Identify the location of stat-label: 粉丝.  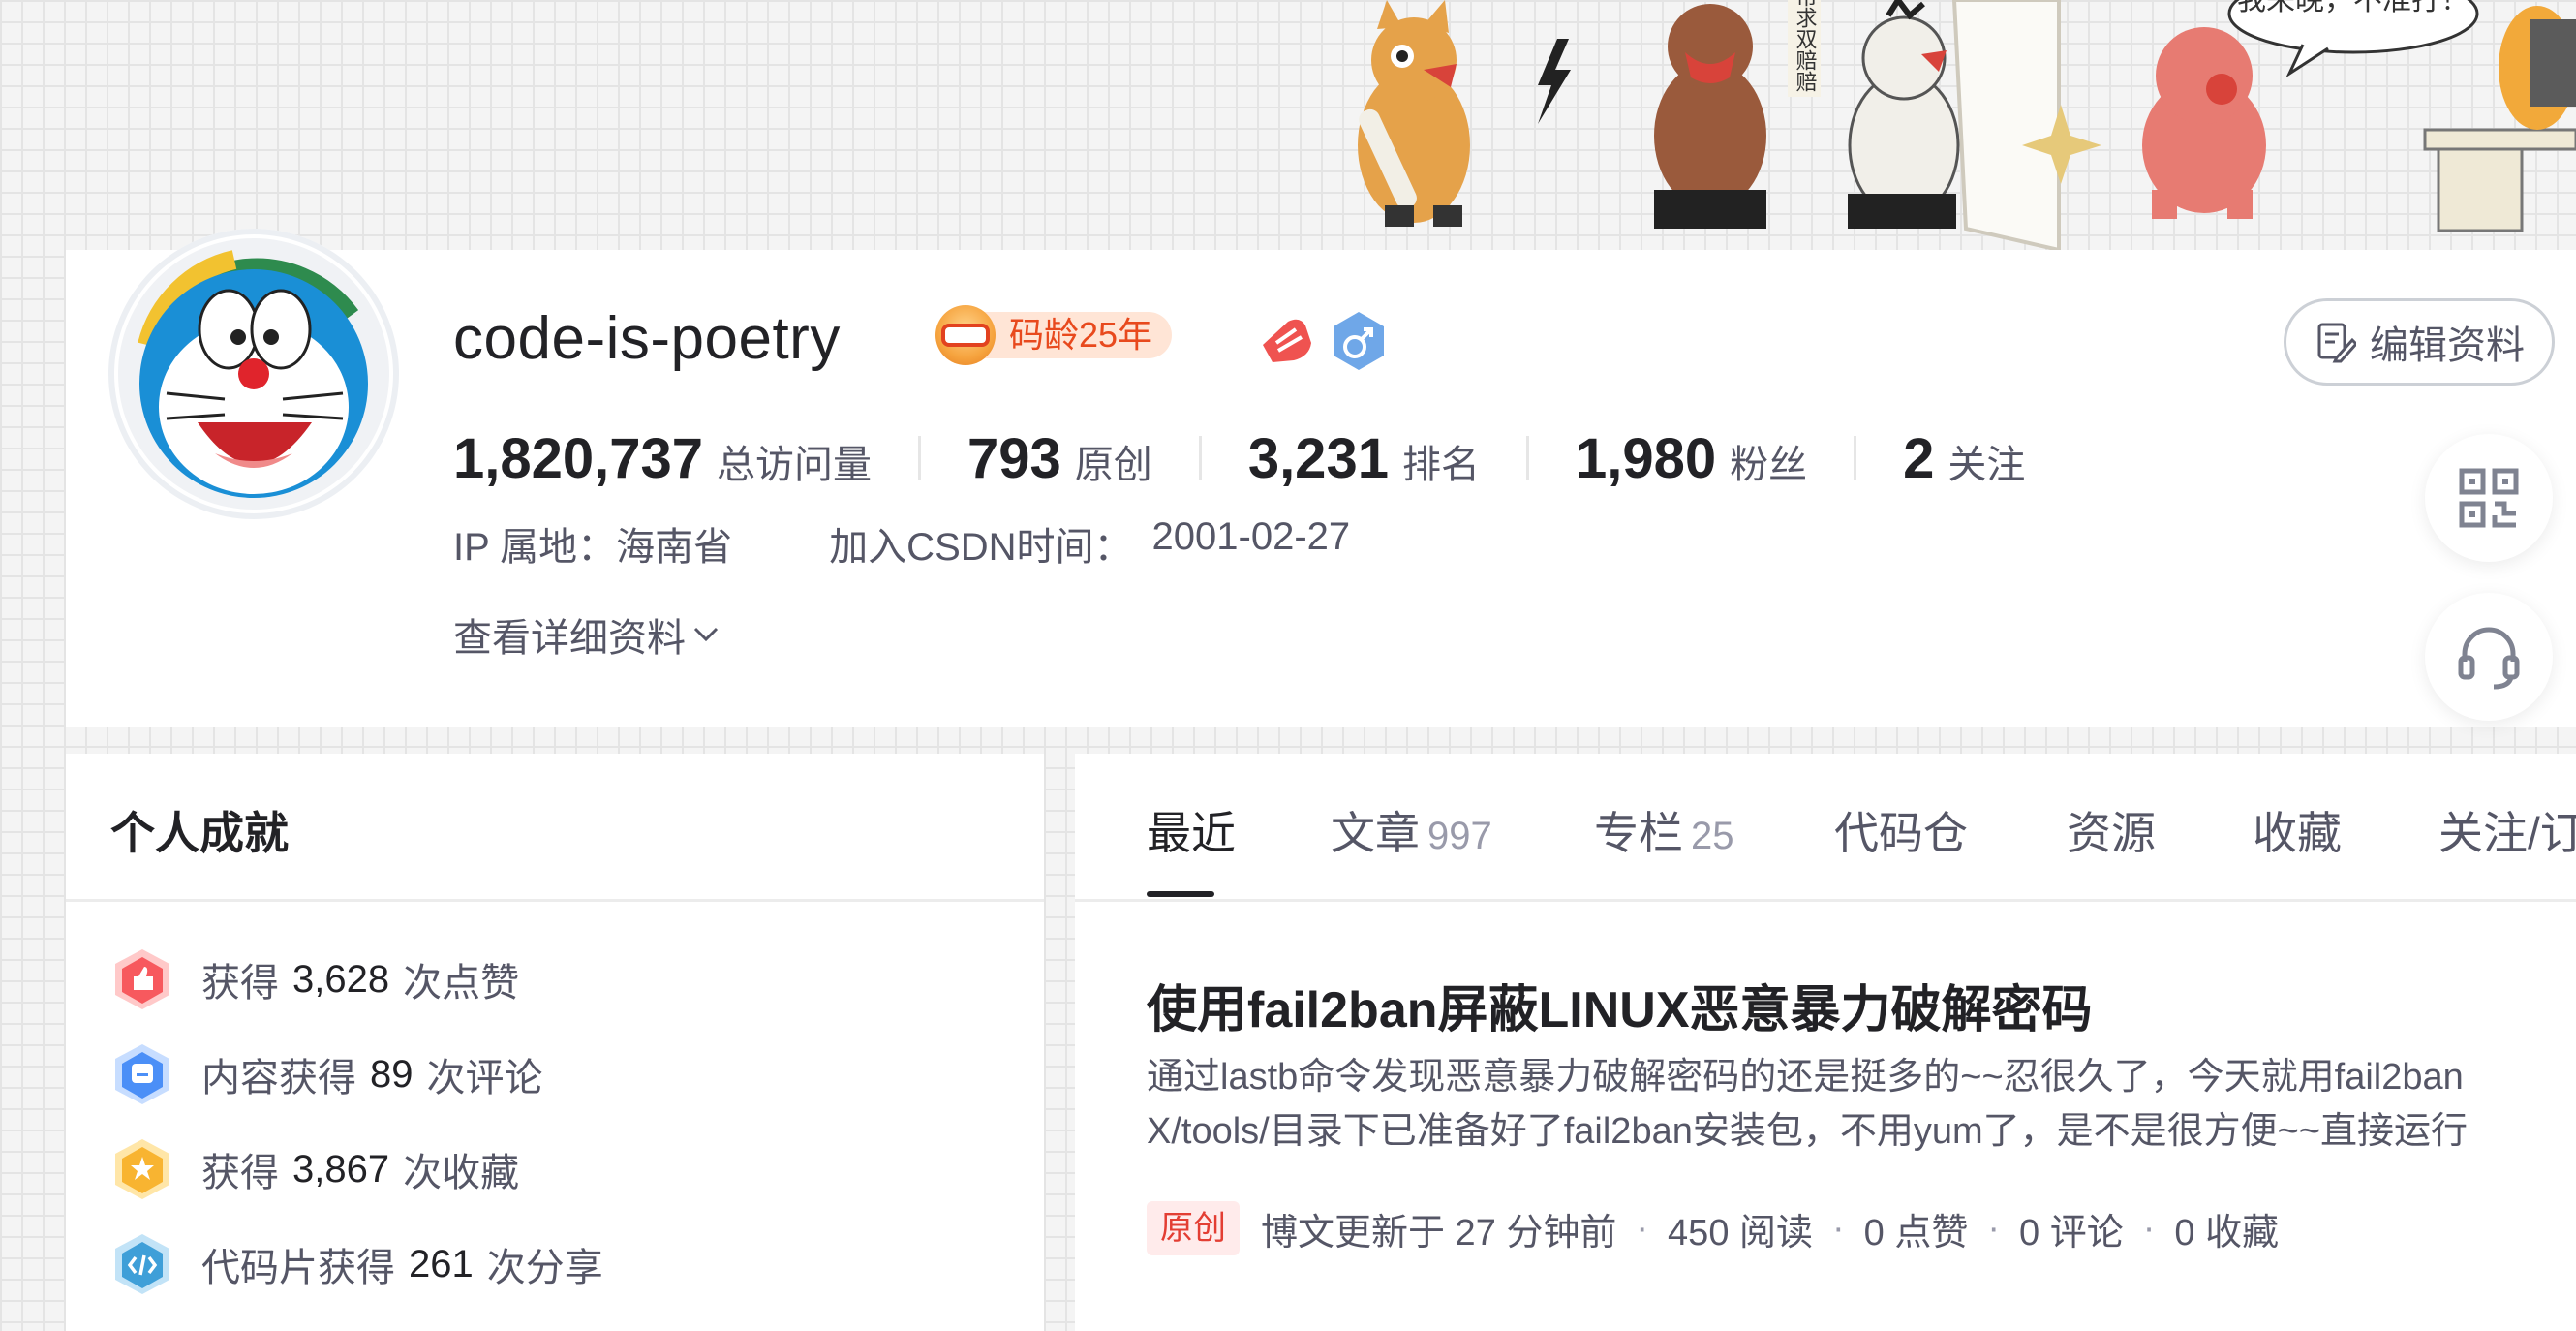
(1769, 464).